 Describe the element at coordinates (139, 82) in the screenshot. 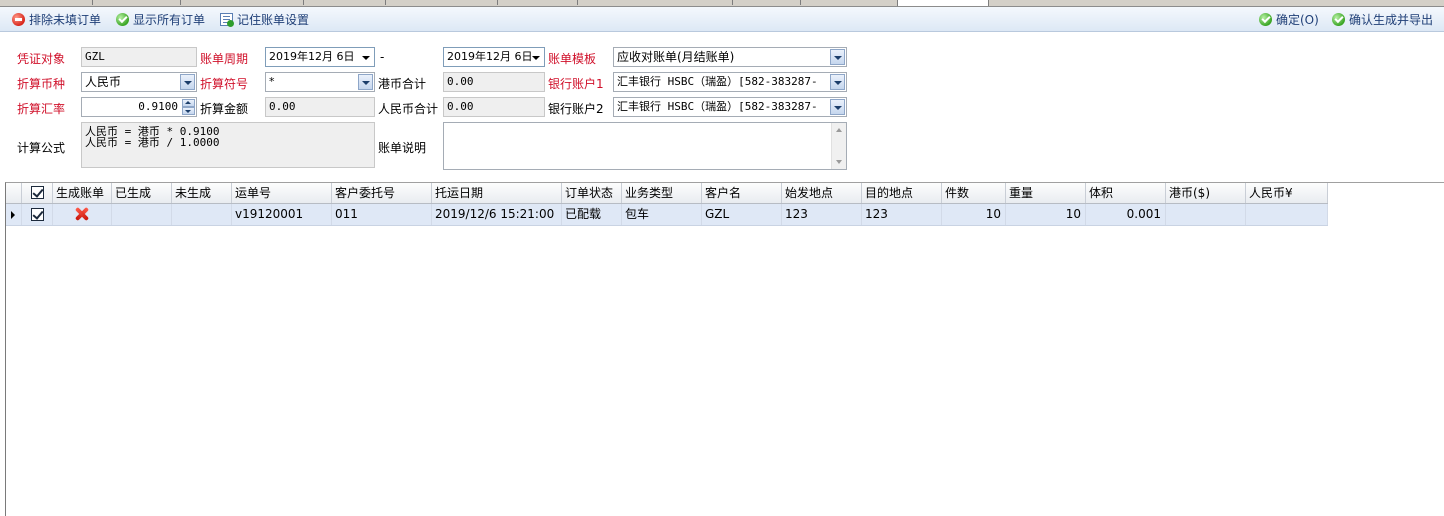

I see `conv-currency-select: 人民币` at that location.